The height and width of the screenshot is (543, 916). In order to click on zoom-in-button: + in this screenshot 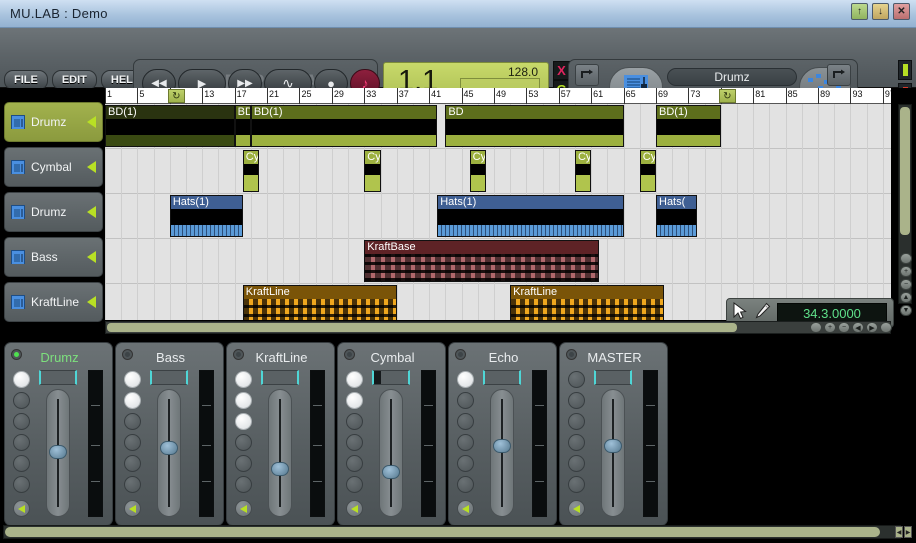, I will do `click(906, 271)`.